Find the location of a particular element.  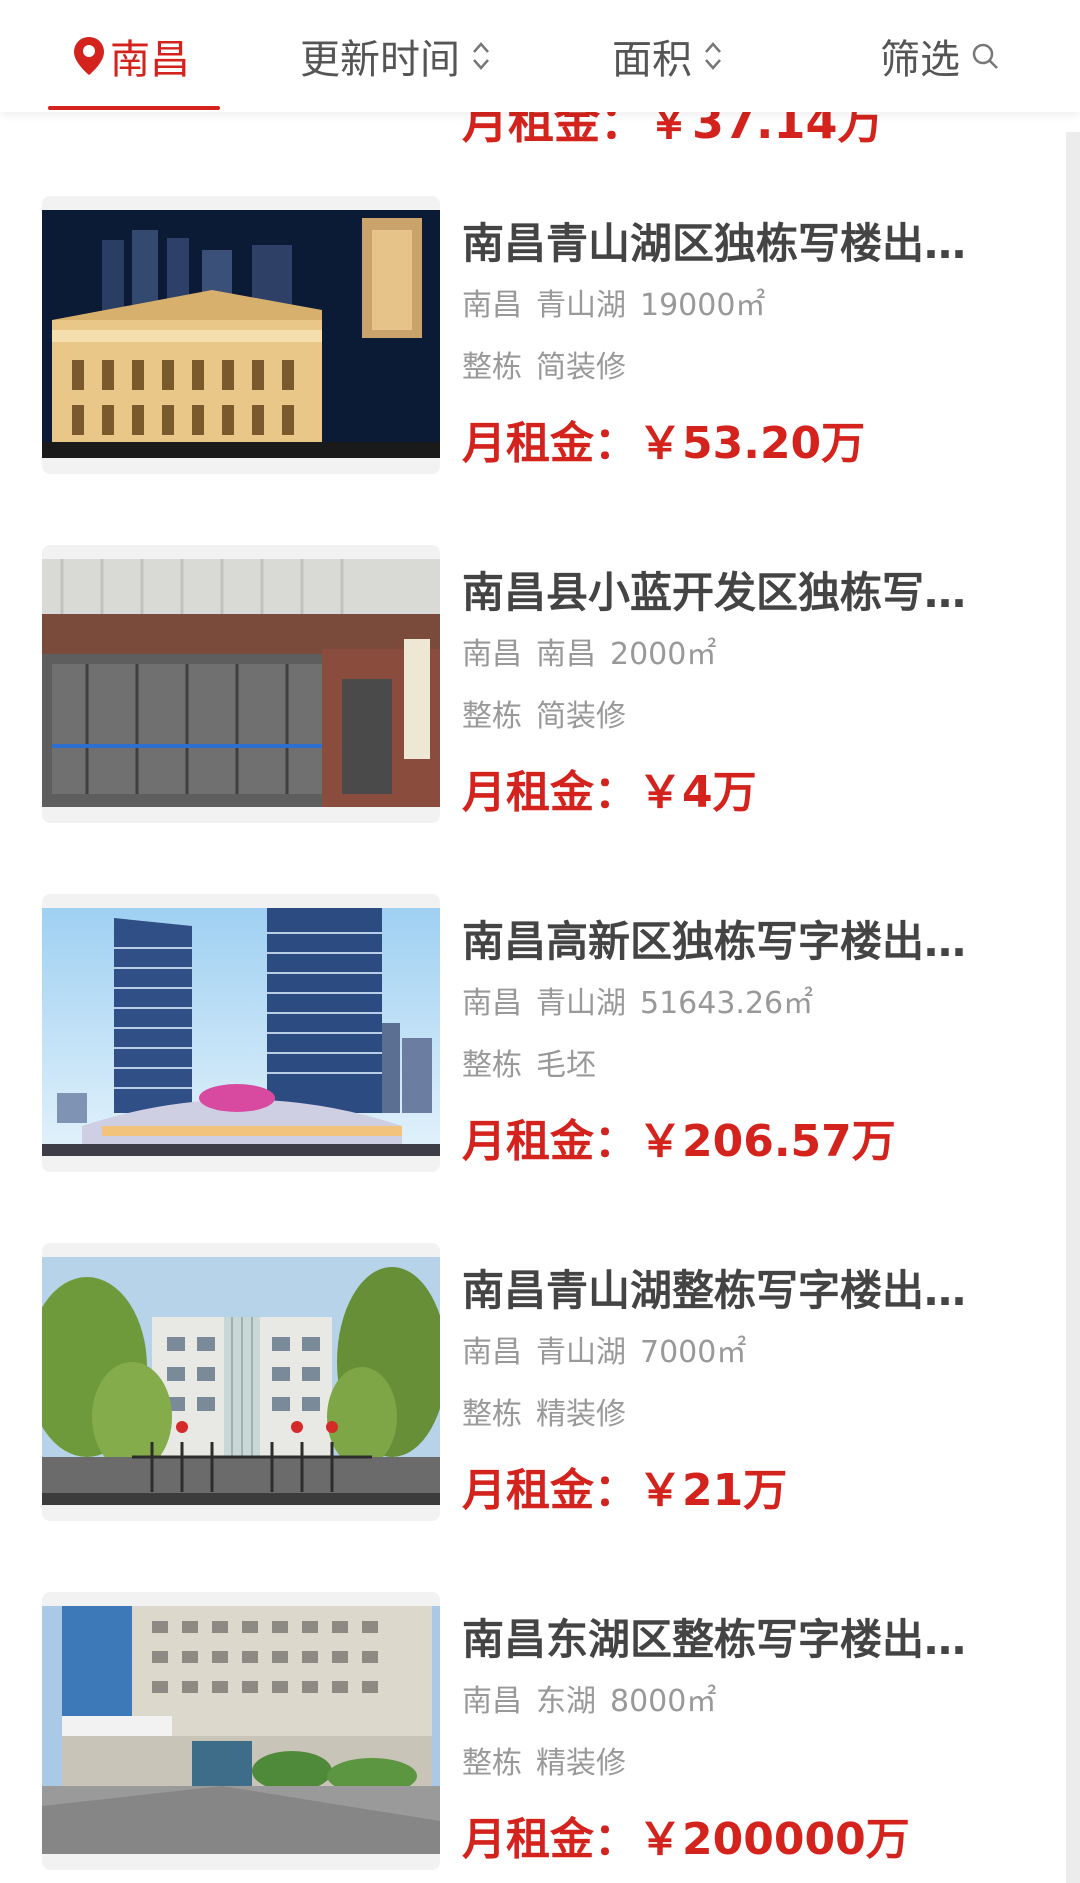

filter-button: 筛选 is located at coordinates (940, 56).